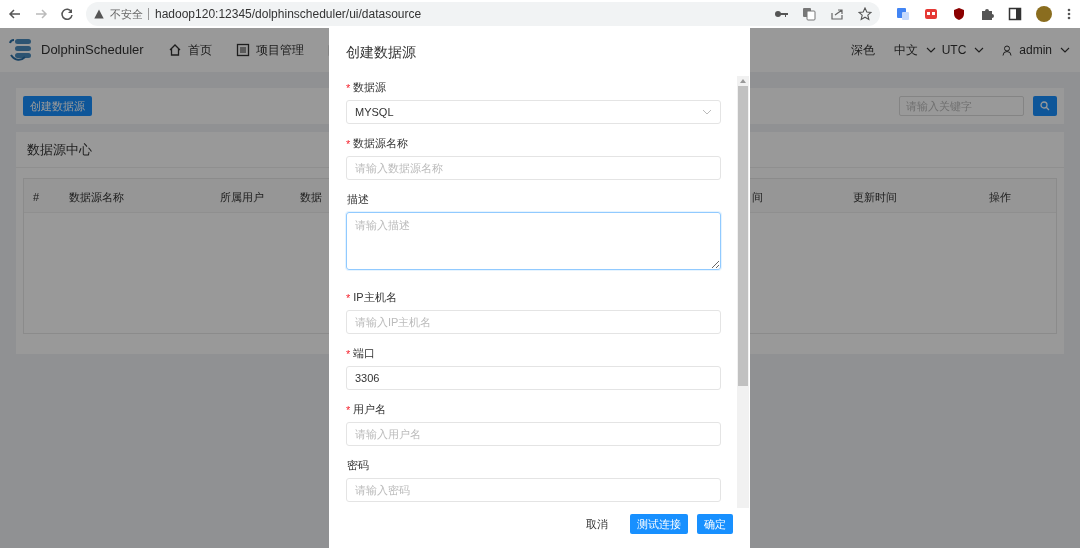 The image size is (1080, 548). Describe the element at coordinates (358, 466) in the screenshot. I see `field-label: 密码` at that location.